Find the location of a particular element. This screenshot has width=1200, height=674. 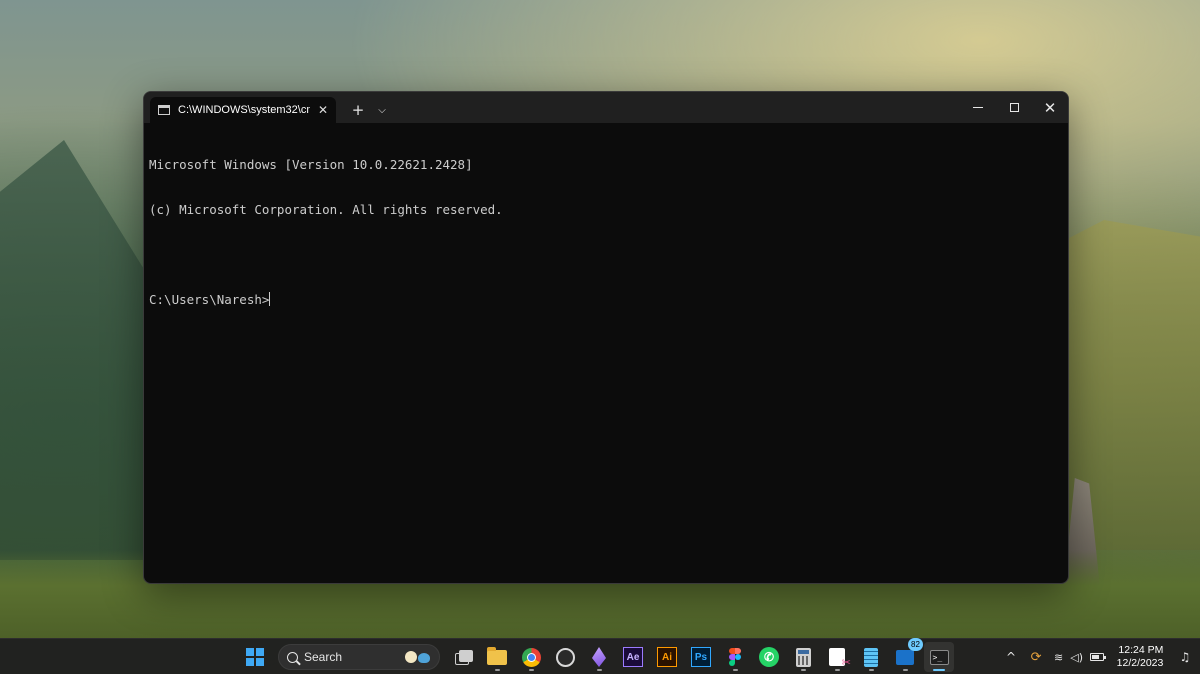

minimize-icon is located at coordinates (978, 107).